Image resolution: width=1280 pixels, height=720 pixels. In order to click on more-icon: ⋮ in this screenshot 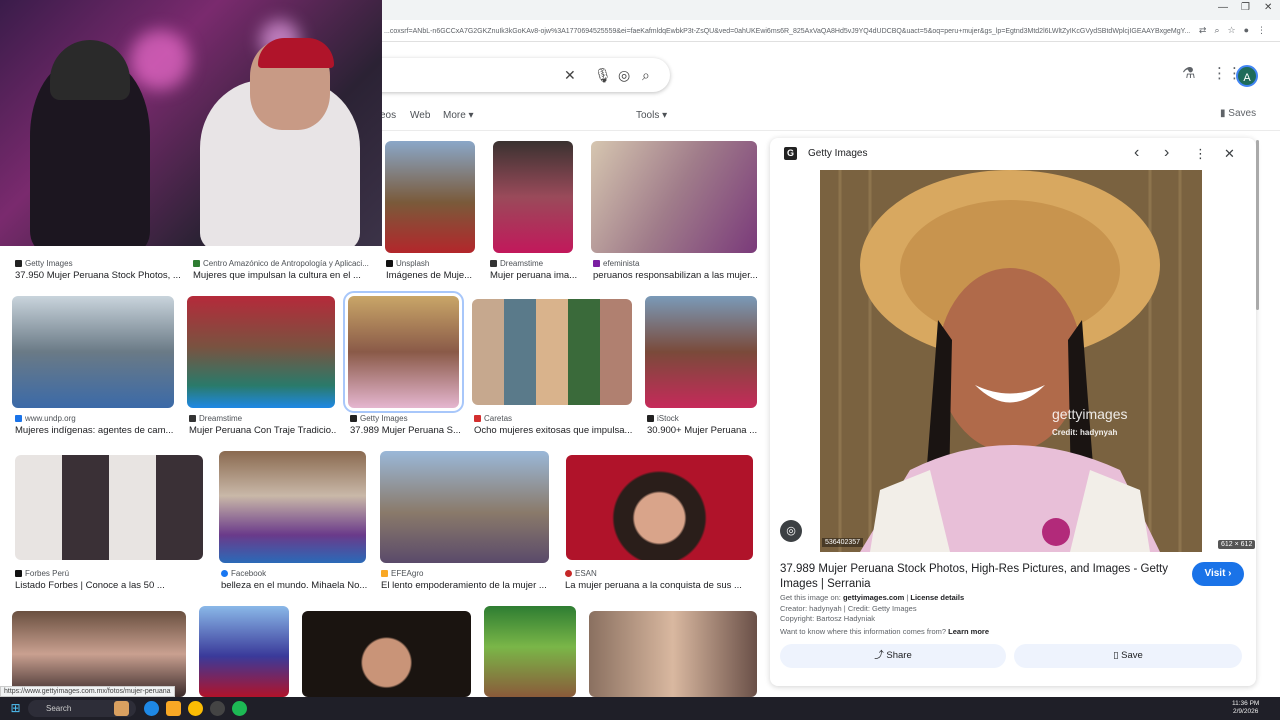, I will do `click(1200, 154)`.